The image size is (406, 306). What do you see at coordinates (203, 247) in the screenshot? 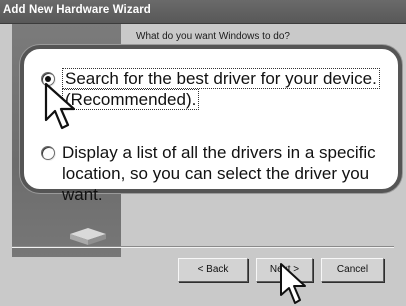
I see `divider-highlight` at bounding box center [203, 247].